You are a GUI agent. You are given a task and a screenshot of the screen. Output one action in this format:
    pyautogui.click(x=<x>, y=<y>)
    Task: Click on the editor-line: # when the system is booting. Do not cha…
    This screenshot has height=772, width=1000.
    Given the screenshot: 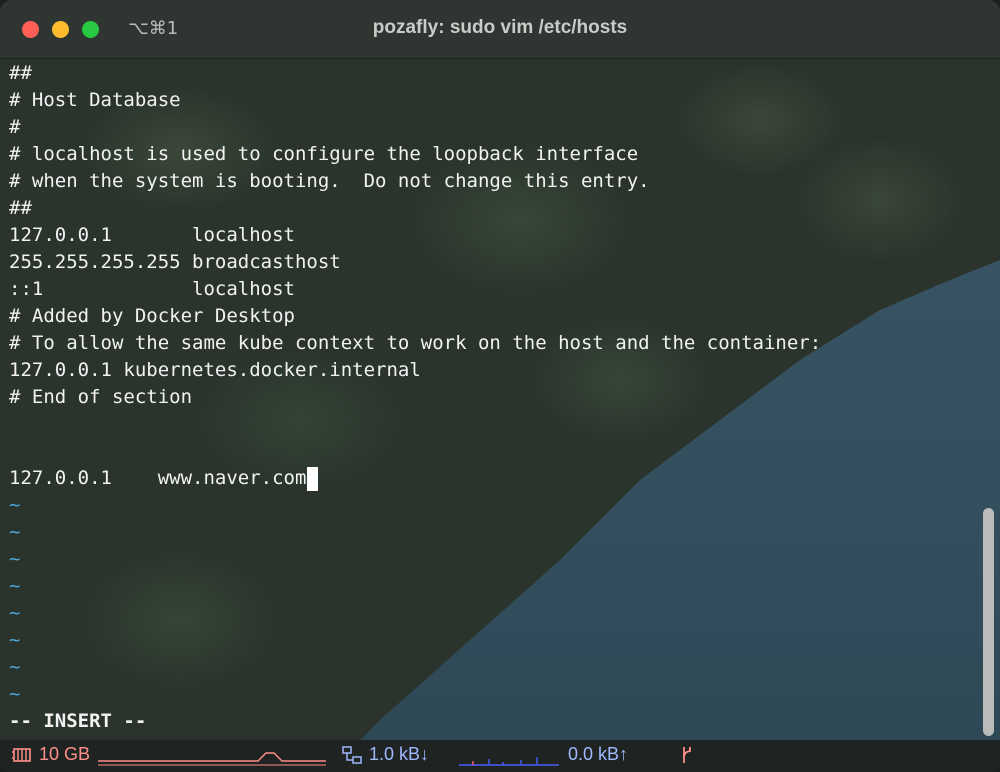 What is the action you would take?
    pyautogui.click(x=329, y=181)
    